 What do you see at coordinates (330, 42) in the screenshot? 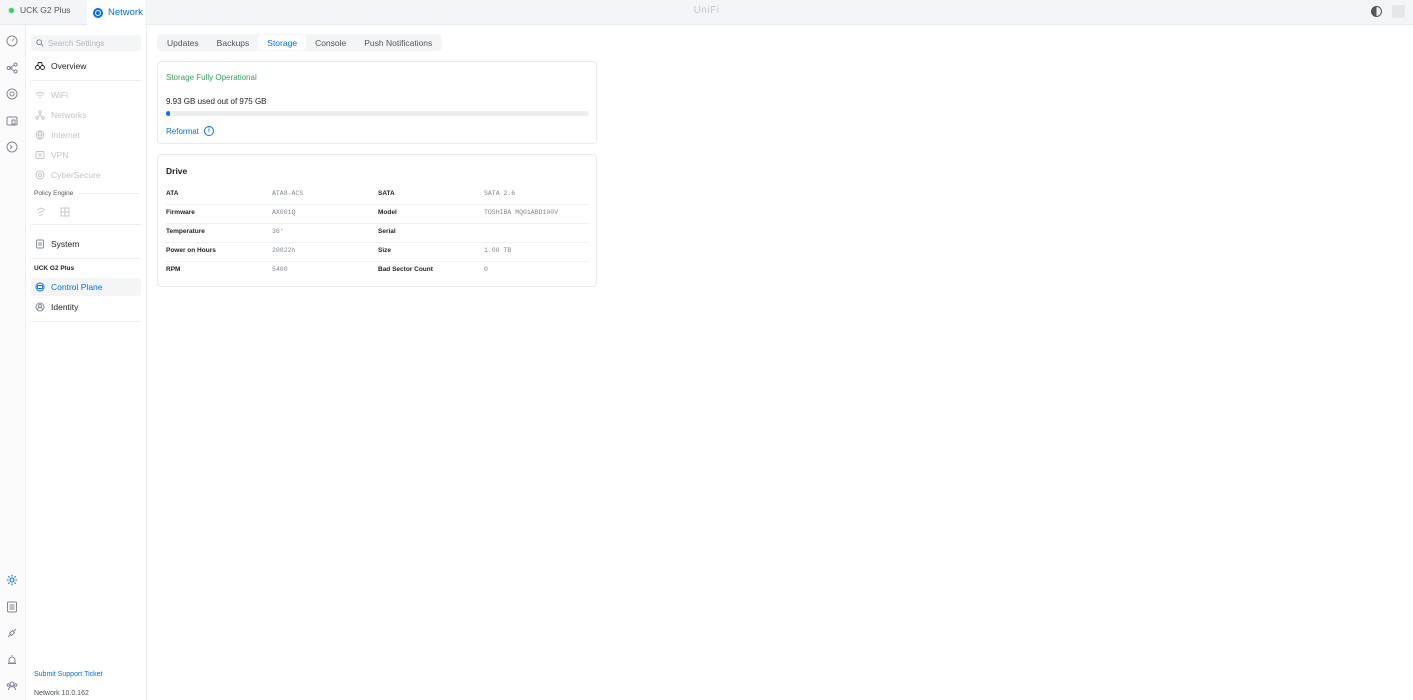
I see `tab-console: Console` at bounding box center [330, 42].